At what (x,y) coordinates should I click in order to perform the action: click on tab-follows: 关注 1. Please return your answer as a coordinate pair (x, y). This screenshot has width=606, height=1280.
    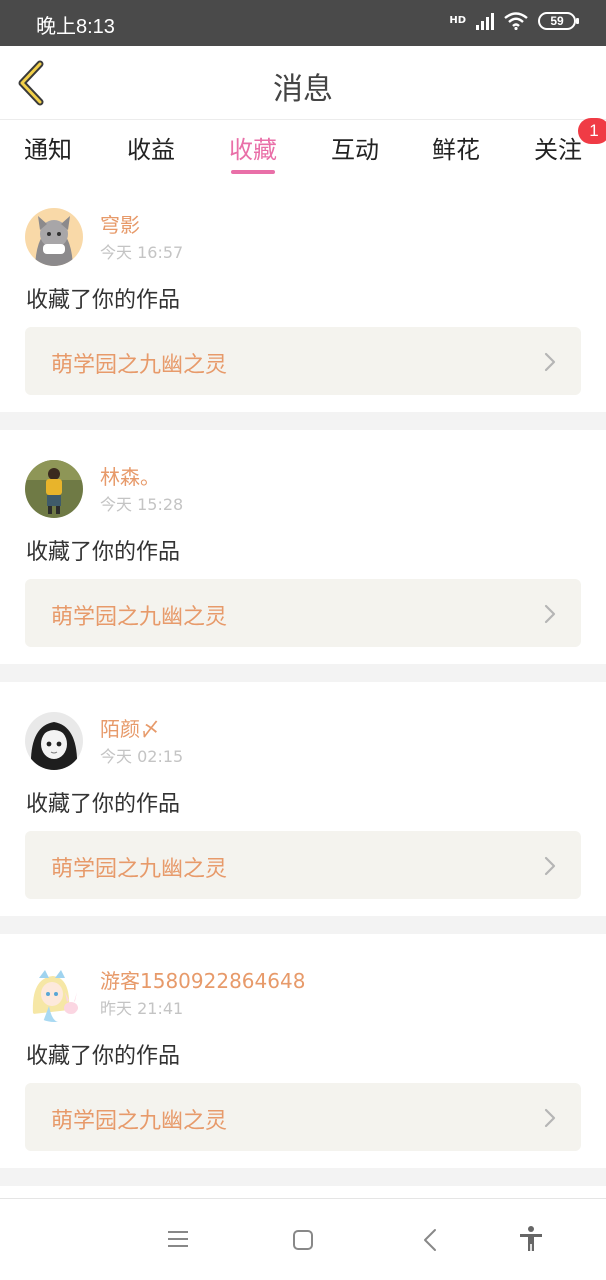
    Looking at the image, I should click on (570, 141).